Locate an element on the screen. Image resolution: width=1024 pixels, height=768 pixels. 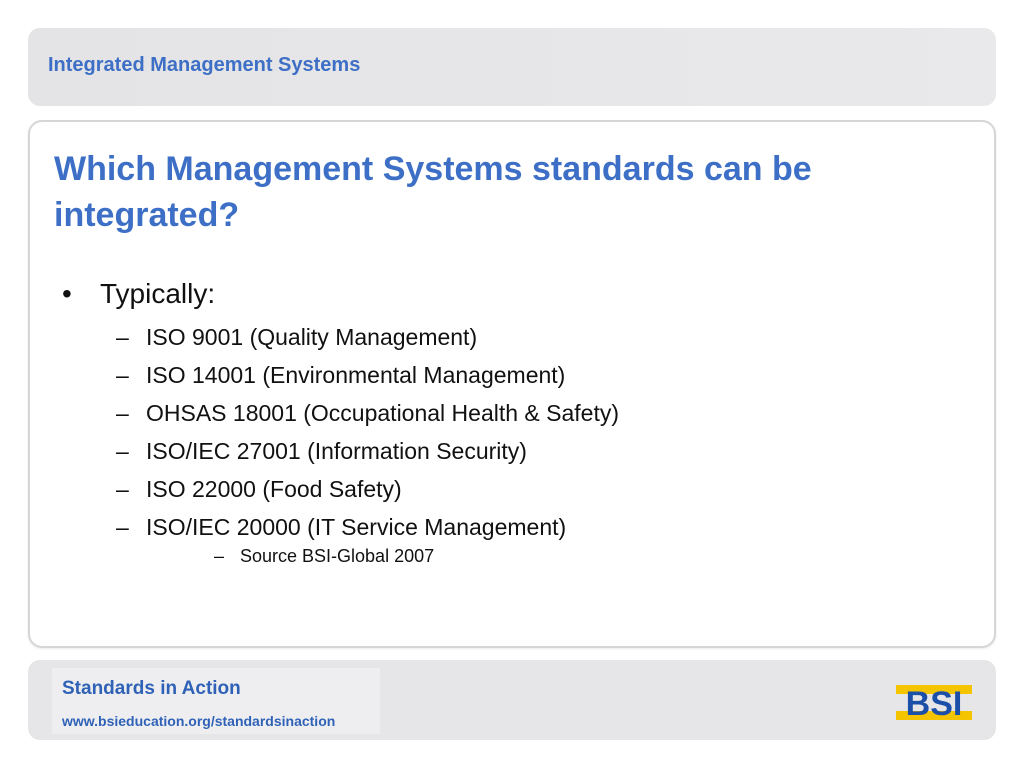
header-title: Integrated Management Systems is located at coordinates (204, 65).